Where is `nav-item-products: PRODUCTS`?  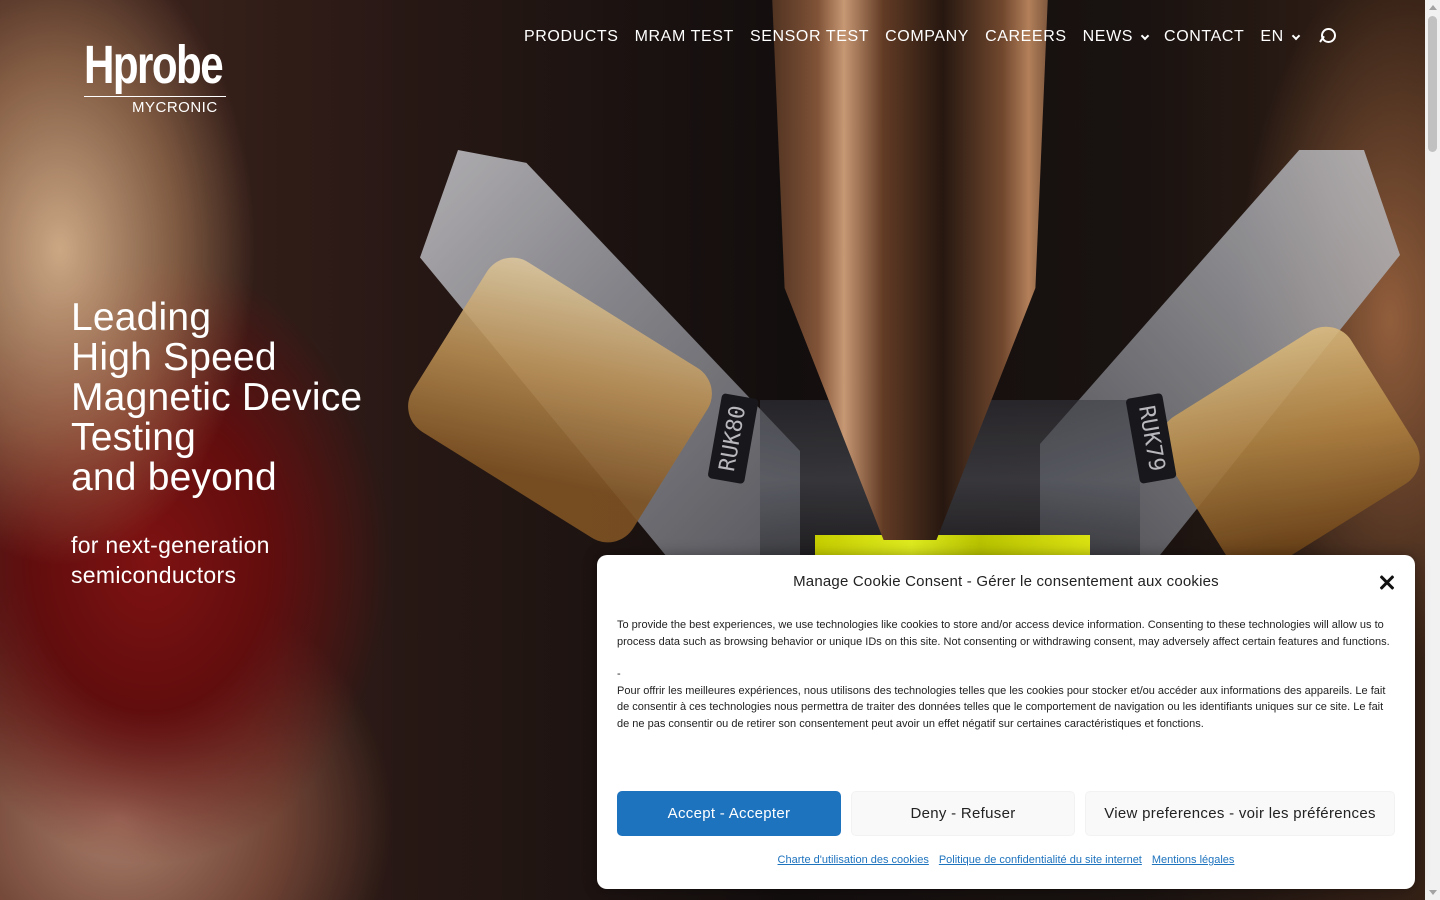 nav-item-products: PRODUCTS is located at coordinates (571, 37).